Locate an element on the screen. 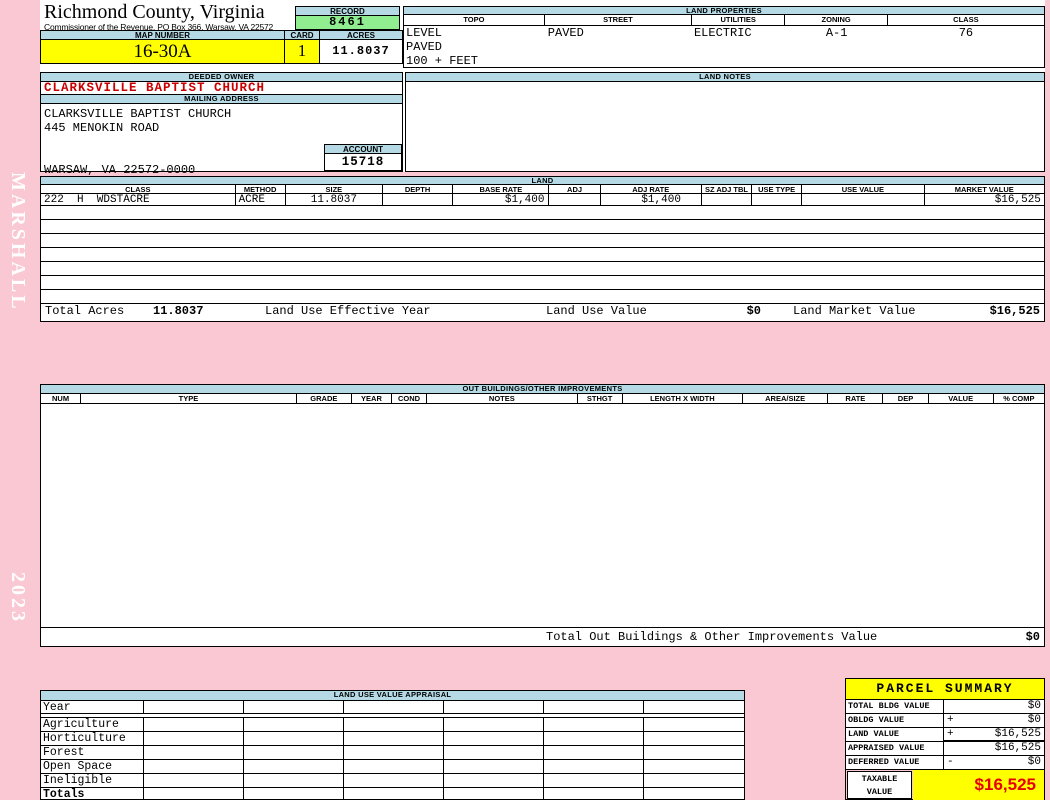 The width and height of the screenshot is (1050, 800). account-label: ACCOUNT is located at coordinates (363, 149).